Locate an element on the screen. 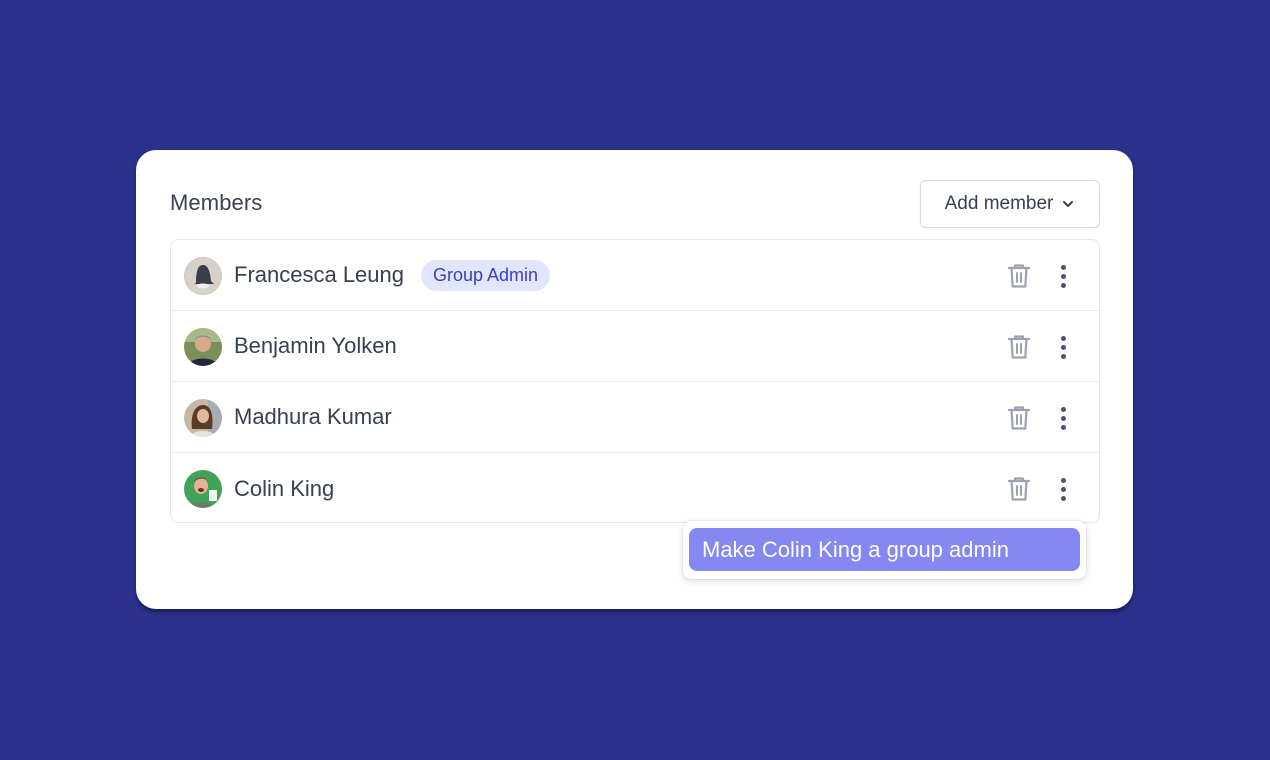  add-member-button: Add member is located at coordinates (1010, 204).